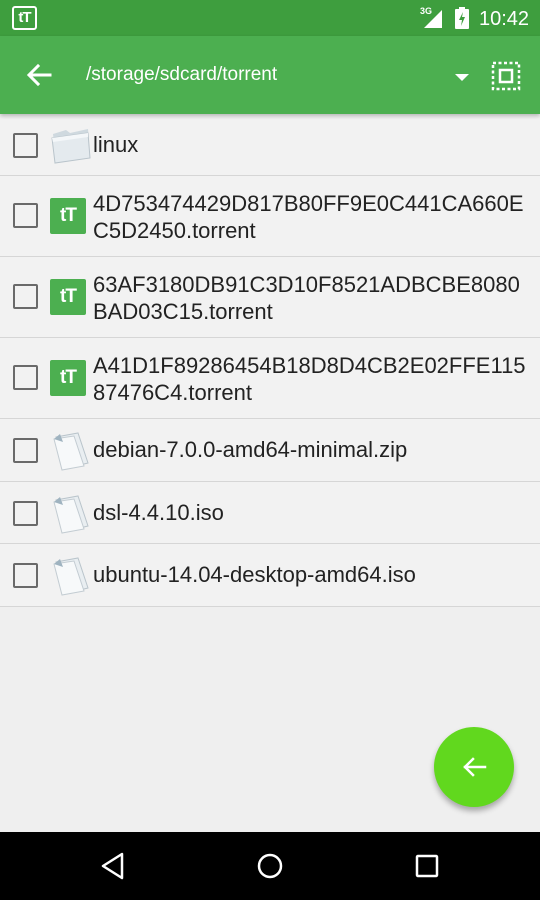  Describe the element at coordinates (427, 866) in the screenshot. I see `nav-recents-icon` at that location.